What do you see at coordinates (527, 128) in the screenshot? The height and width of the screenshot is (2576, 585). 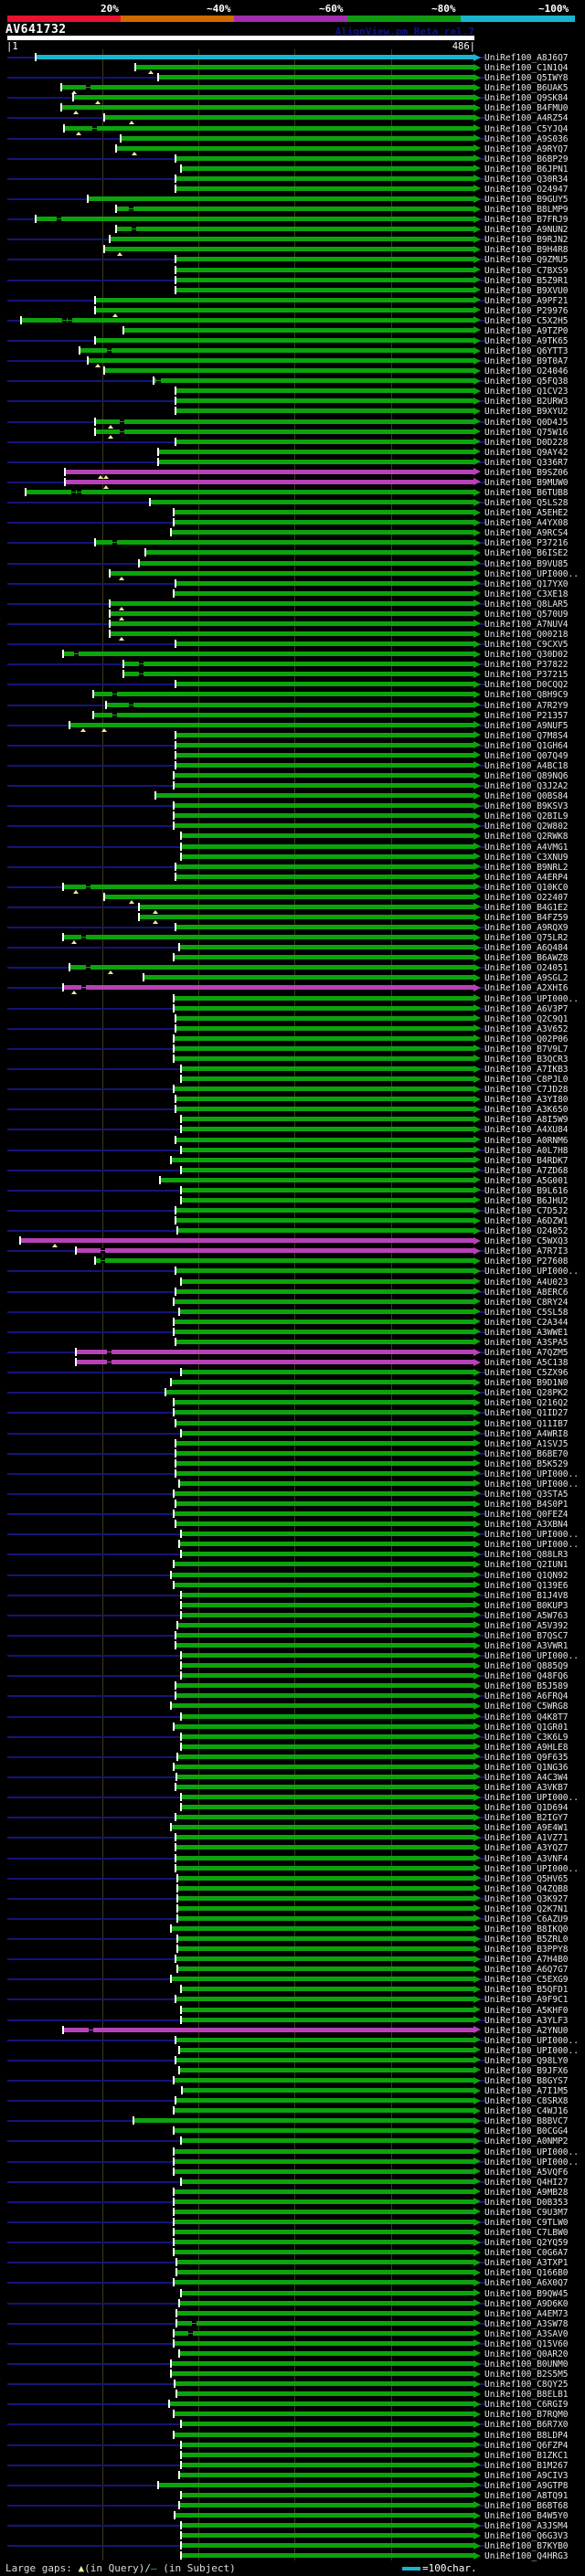 I see `hit-label: UniRef100_C5YJQ4` at bounding box center [527, 128].